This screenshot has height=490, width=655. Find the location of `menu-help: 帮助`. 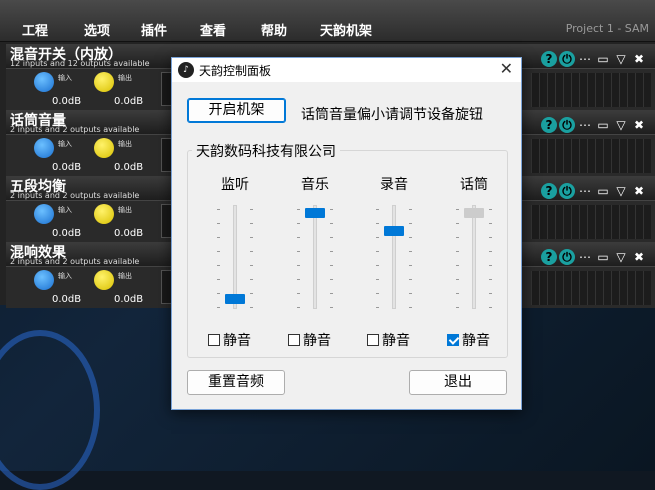

menu-help: 帮助 is located at coordinates (274, 29).